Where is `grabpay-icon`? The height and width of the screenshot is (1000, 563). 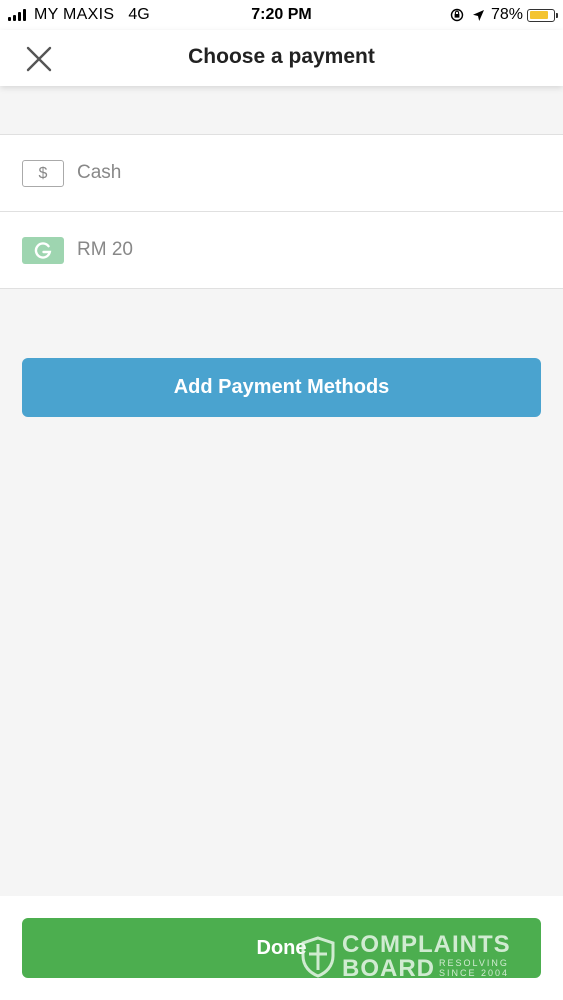
grabpay-icon is located at coordinates (43, 250).